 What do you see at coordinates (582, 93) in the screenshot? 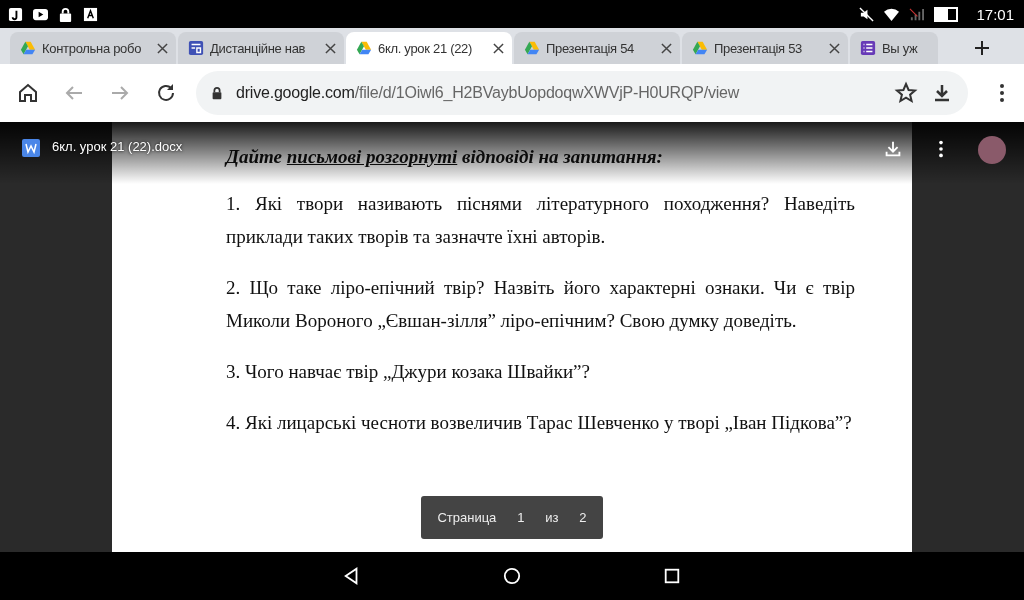
I see `address-field: drive.google.com/file/d/1Oiwl6_H2BVaybUopdoqwXWVjP-H0URQP/view` at bounding box center [582, 93].